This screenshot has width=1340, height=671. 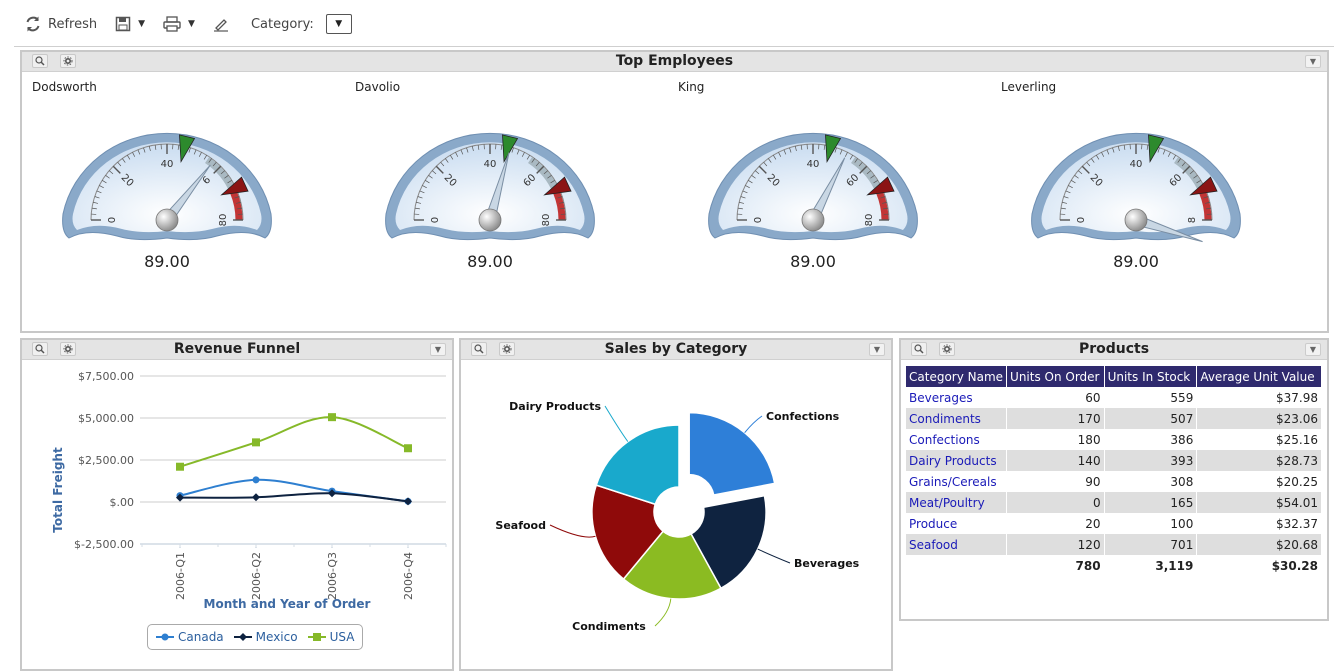 What do you see at coordinates (1056, 376) in the screenshot?
I see `column-header: Units On Order` at bounding box center [1056, 376].